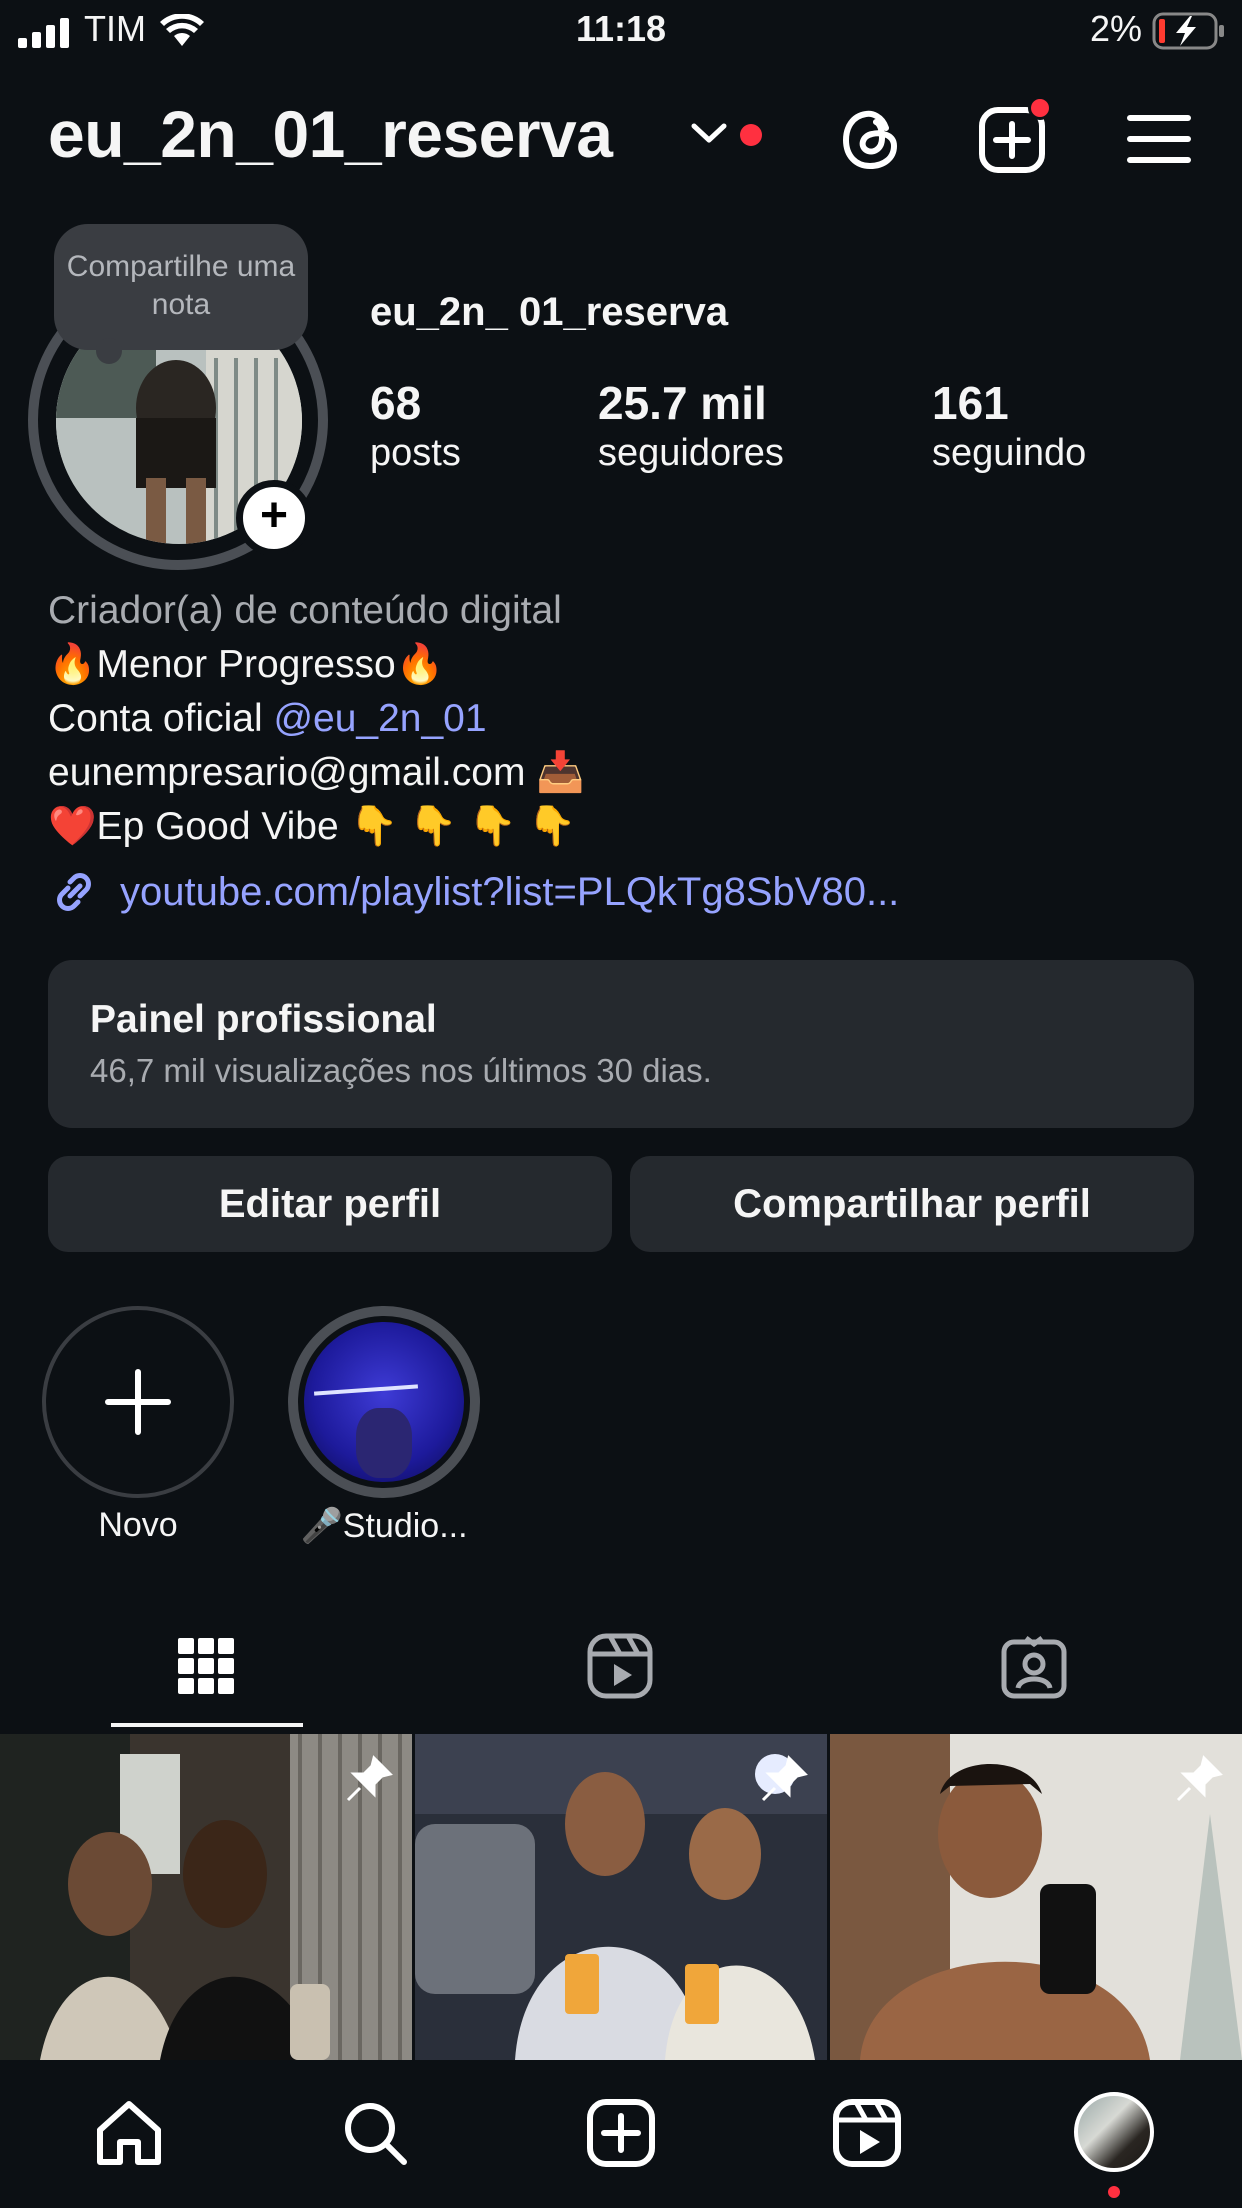 The width and height of the screenshot is (1242, 2208). What do you see at coordinates (181, 287) in the screenshot?
I see `share-note-bubble: Compartilhe uma nota` at bounding box center [181, 287].